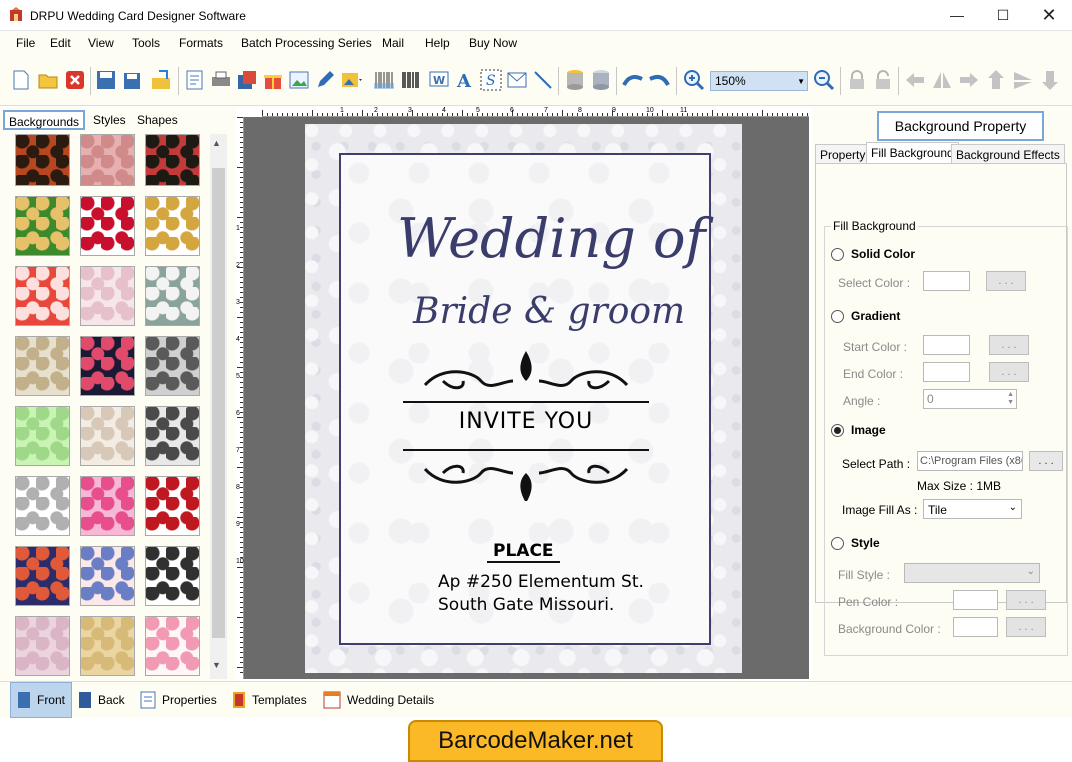 This screenshot has width=1072, height=762. I want to click on gradient-radio, so click(837, 316).